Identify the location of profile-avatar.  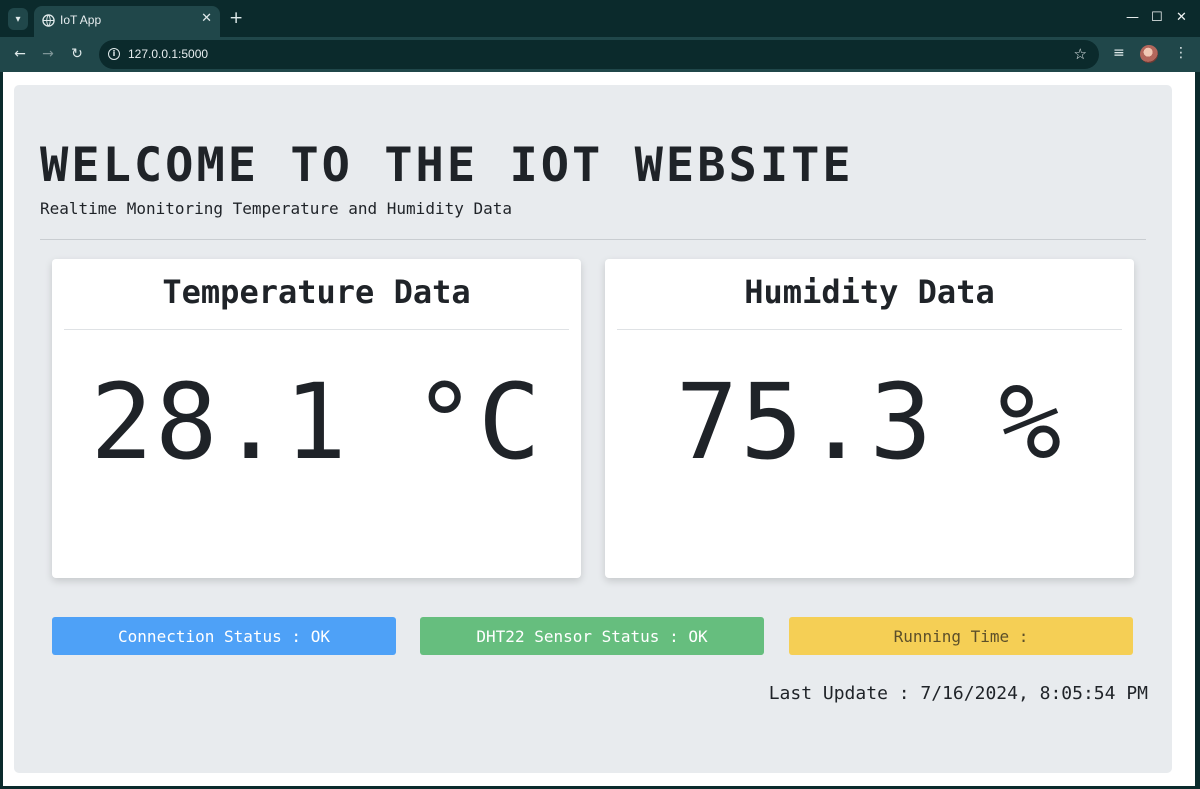
(1149, 54).